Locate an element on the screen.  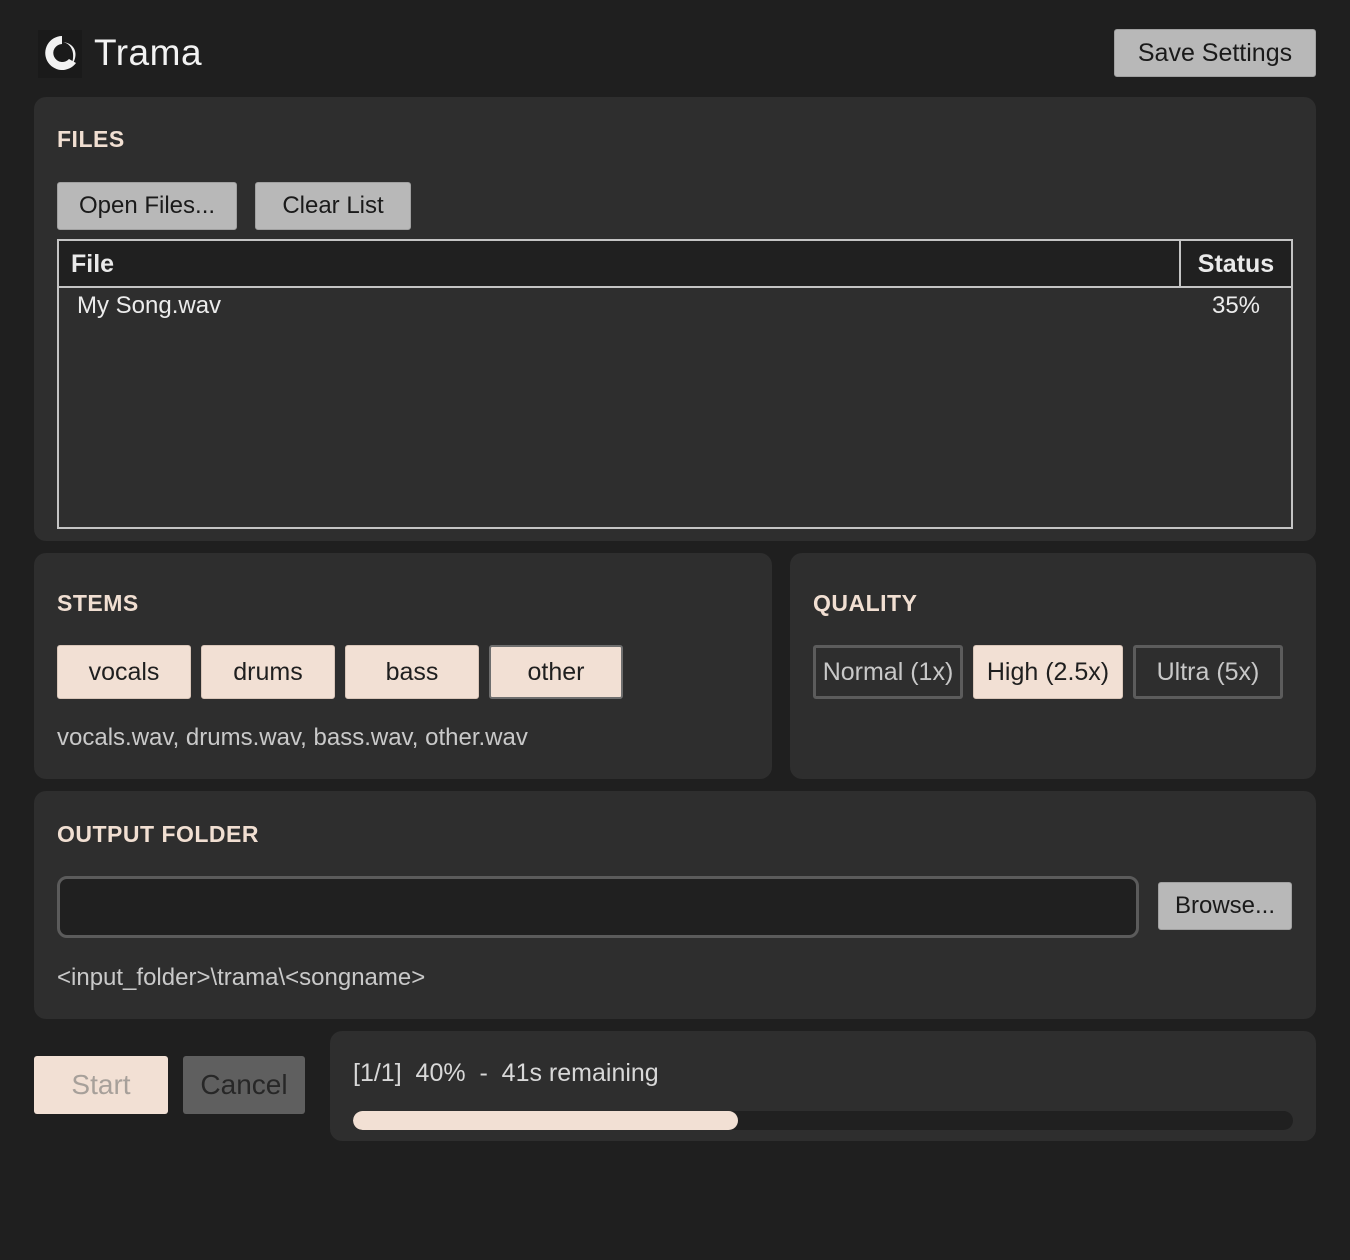
header: Trama Save Settings is located at coordinates (675, 54).